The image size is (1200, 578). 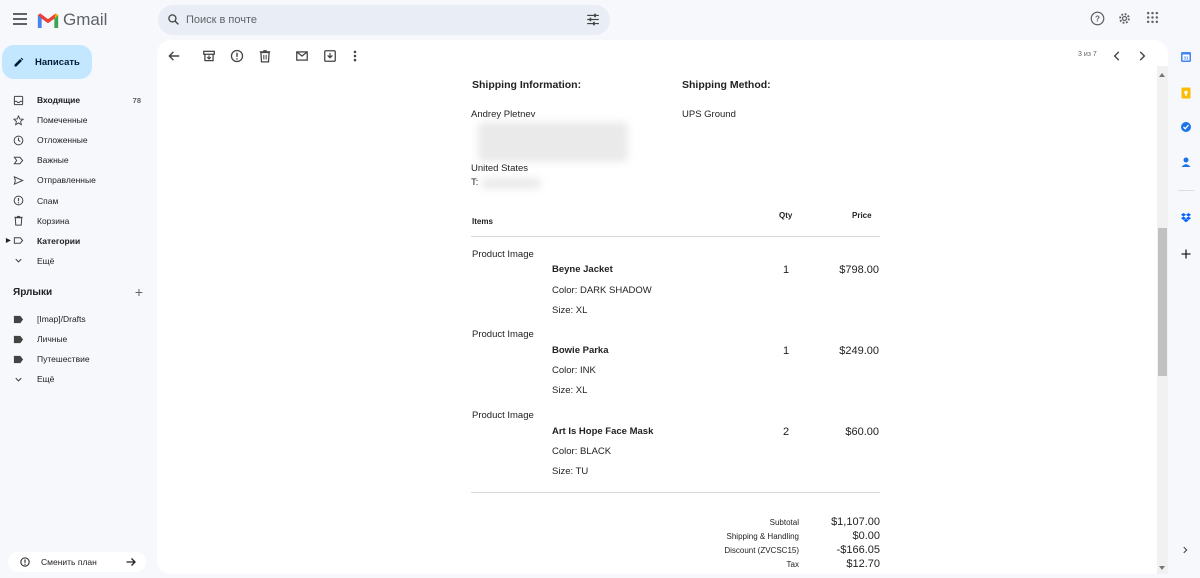 I want to click on caret-right-icon: ▶, so click(x=8, y=240).